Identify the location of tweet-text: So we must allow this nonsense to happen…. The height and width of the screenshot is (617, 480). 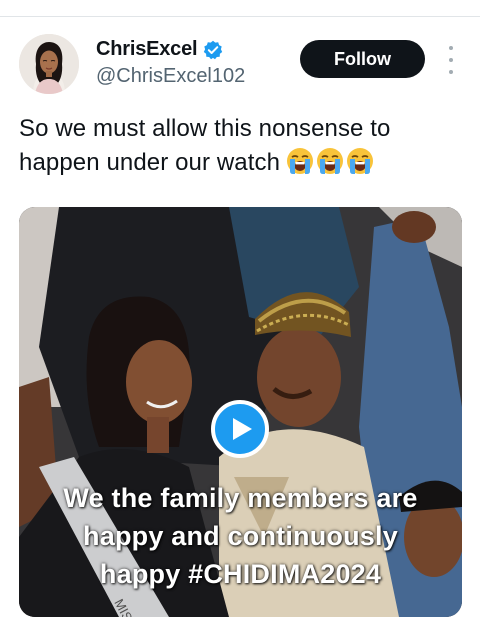
(239, 146).